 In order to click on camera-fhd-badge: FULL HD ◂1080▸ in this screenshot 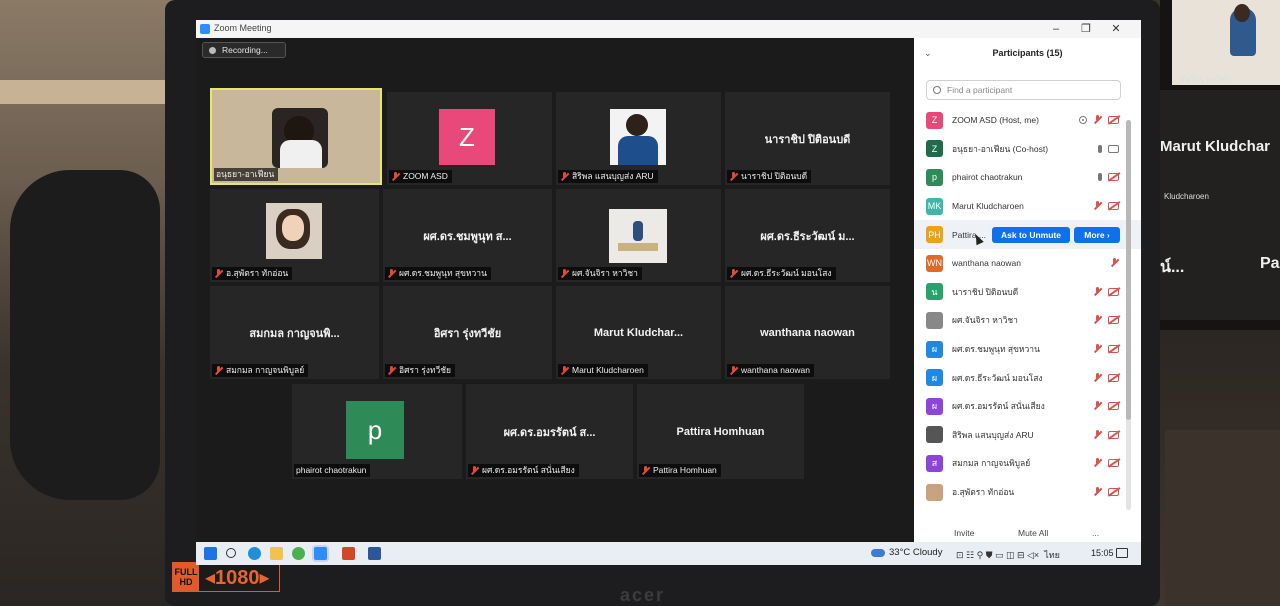, I will do `click(226, 577)`.